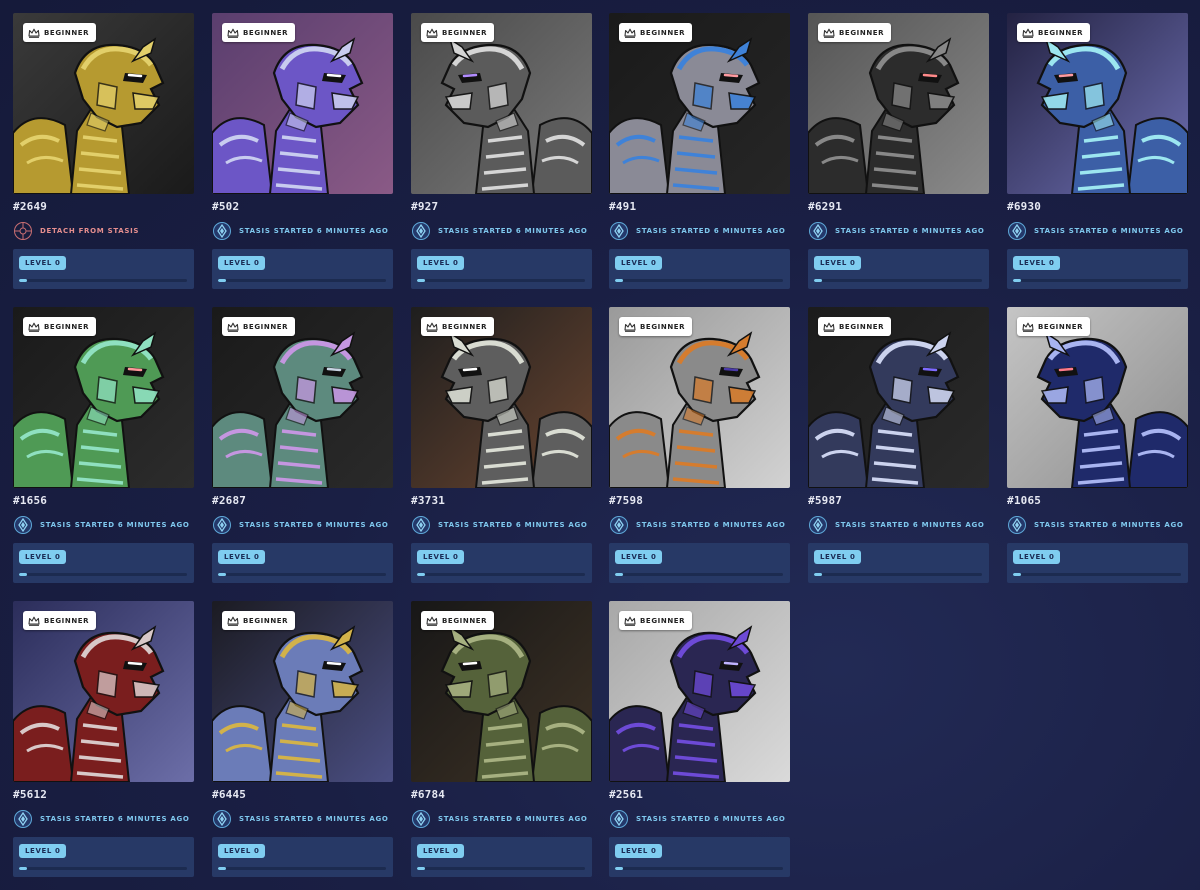 The width and height of the screenshot is (1200, 890). I want to click on token-id: #927, so click(425, 206).